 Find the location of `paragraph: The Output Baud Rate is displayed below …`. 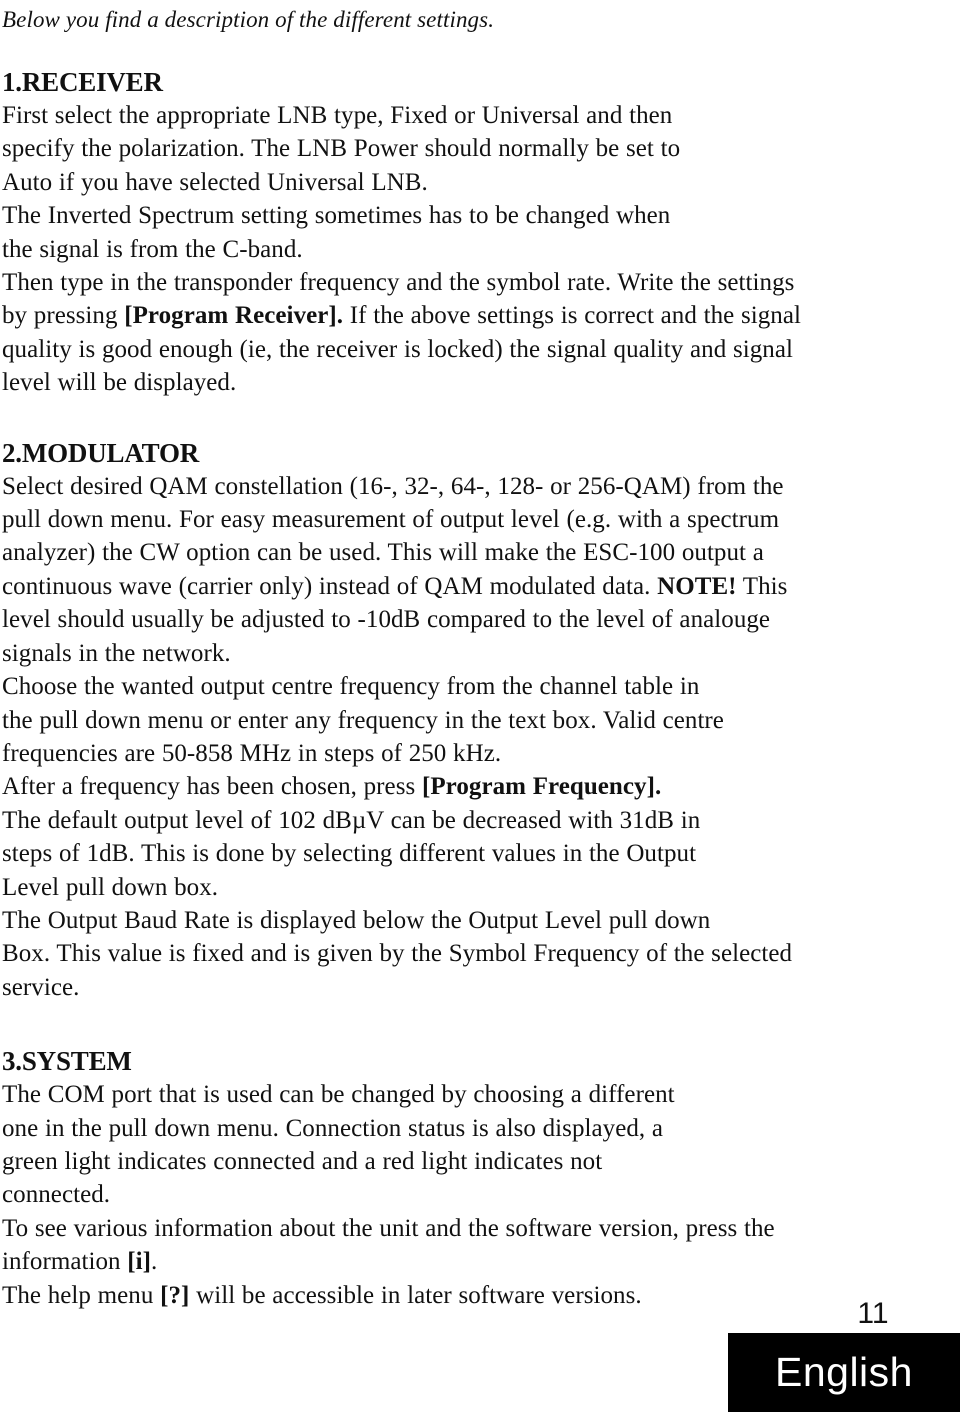

paragraph: The Output Baud Rate is displayed below … is located at coordinates (407, 954).